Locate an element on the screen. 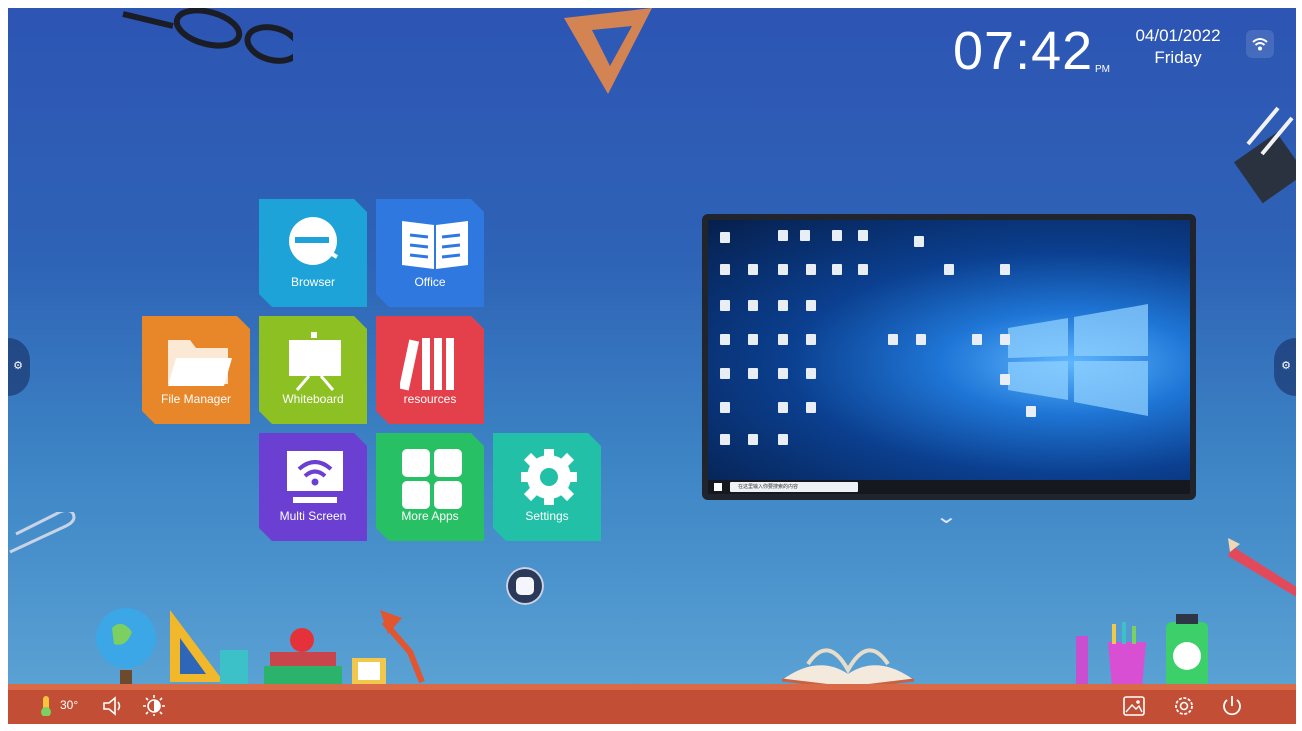 The height and width of the screenshot is (731, 1302). clock-ampm: PM is located at coordinates (1102, 69).